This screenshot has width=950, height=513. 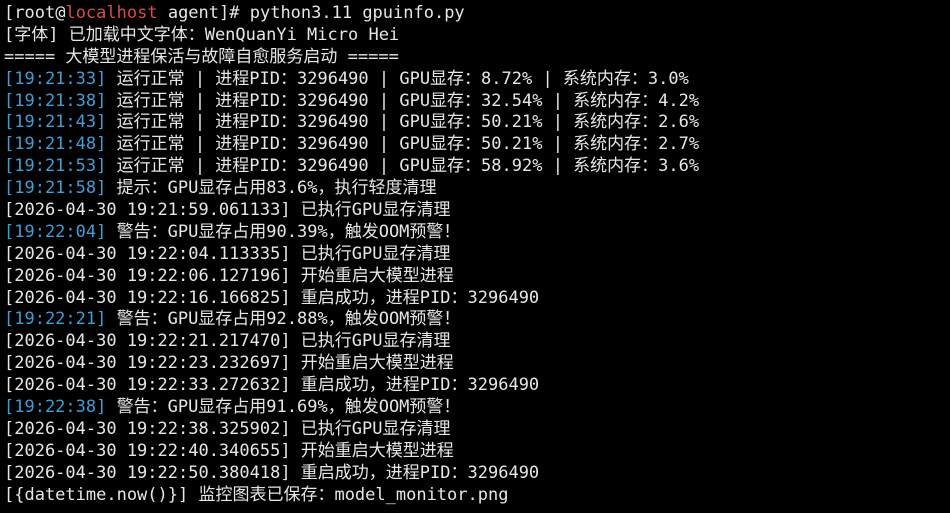 I want to click on timestamp: [19:21:48], so click(x=55, y=144).